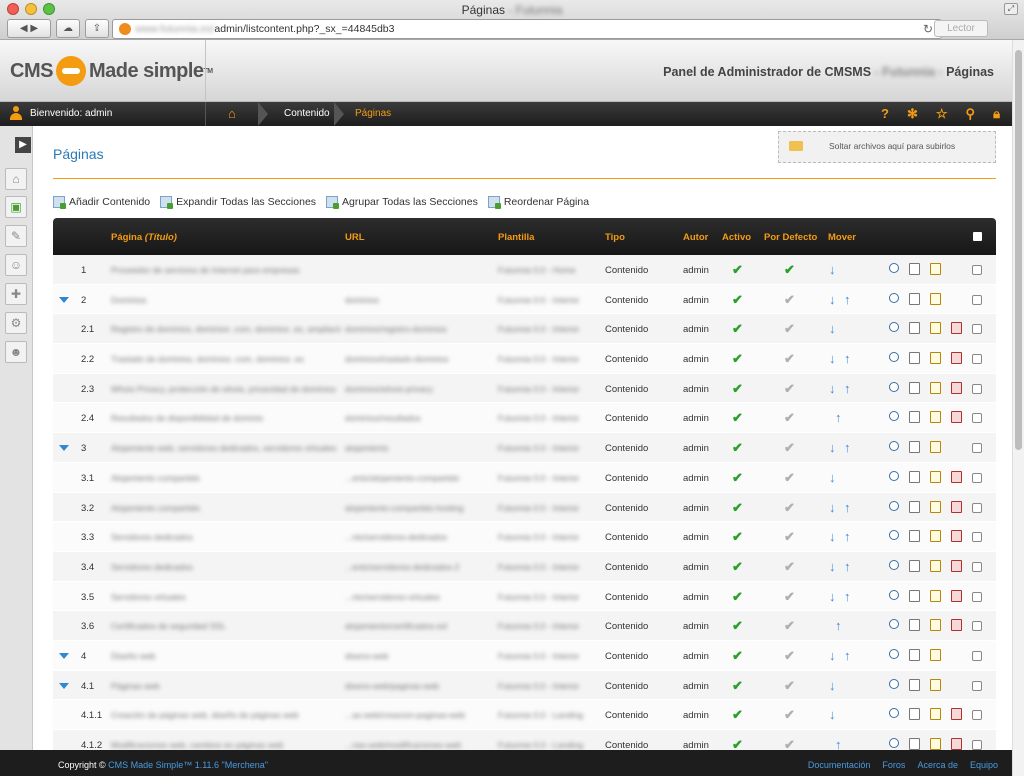  Describe the element at coordinates (516, 237) in the screenshot. I see `col-template: Plantilla` at that location.